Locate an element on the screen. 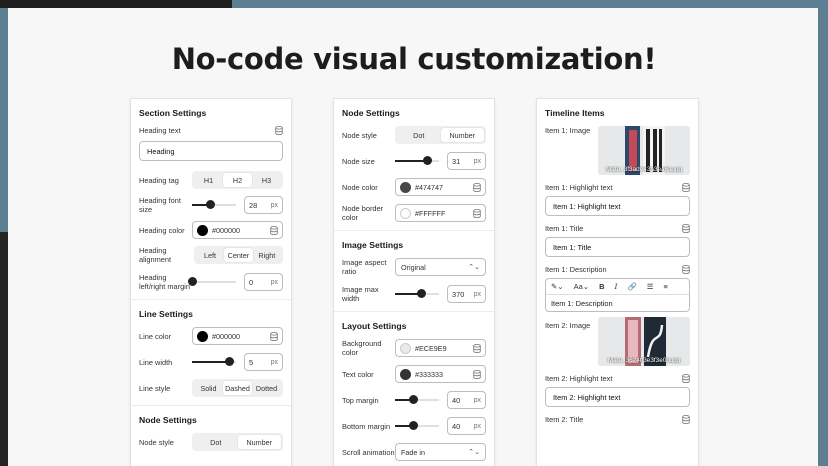 The width and height of the screenshot is (828, 466). line-style-dotted: Dotted is located at coordinates (266, 388).